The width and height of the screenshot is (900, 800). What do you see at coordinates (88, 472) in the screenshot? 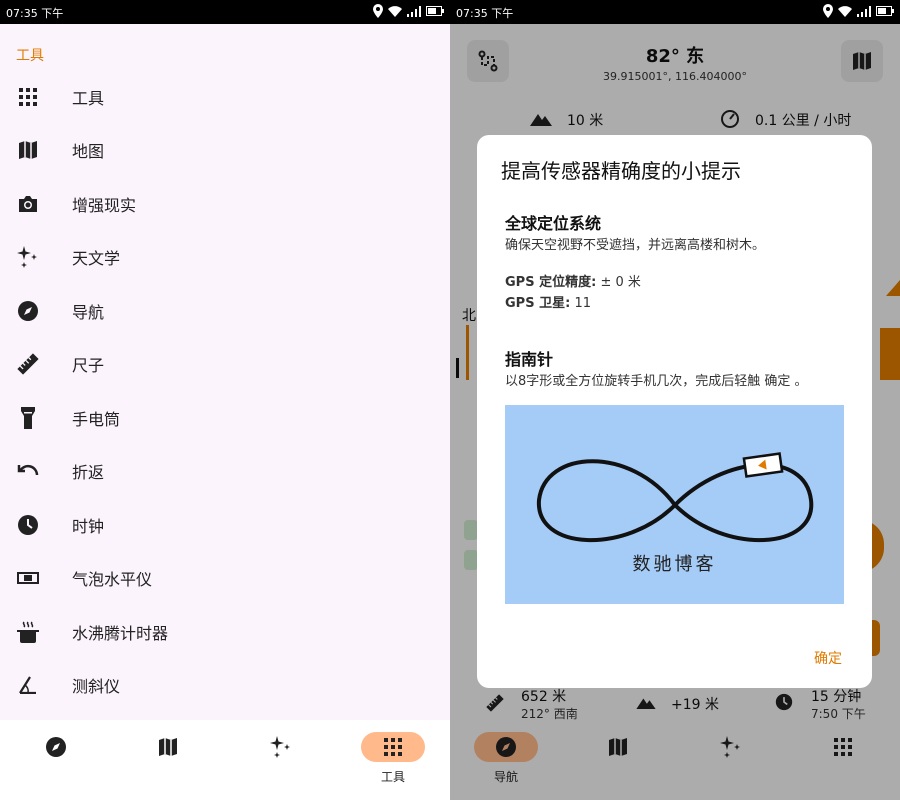
I see `menu-label: 折返` at bounding box center [88, 472].